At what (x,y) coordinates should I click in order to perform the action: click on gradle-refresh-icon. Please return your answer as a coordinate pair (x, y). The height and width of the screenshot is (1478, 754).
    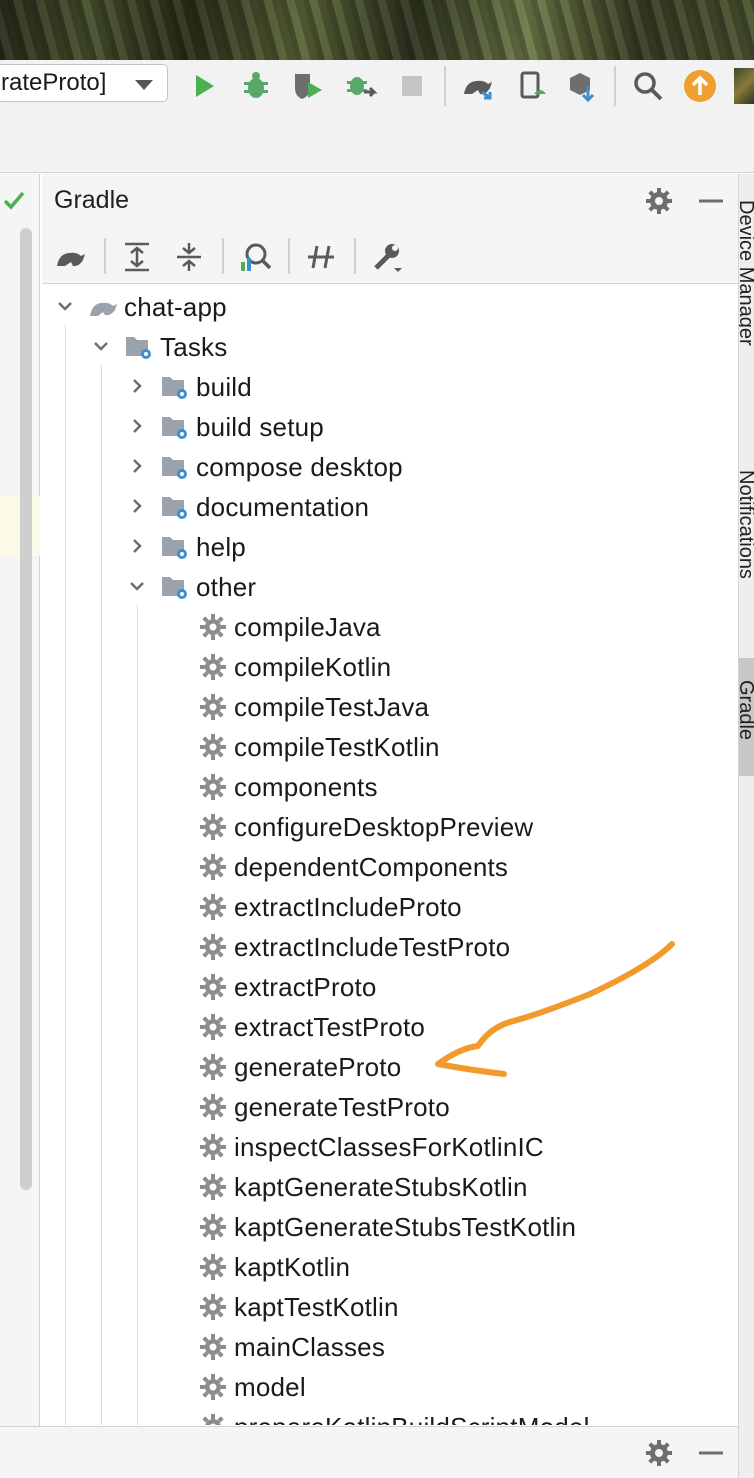
    Looking at the image, I should click on (71, 257).